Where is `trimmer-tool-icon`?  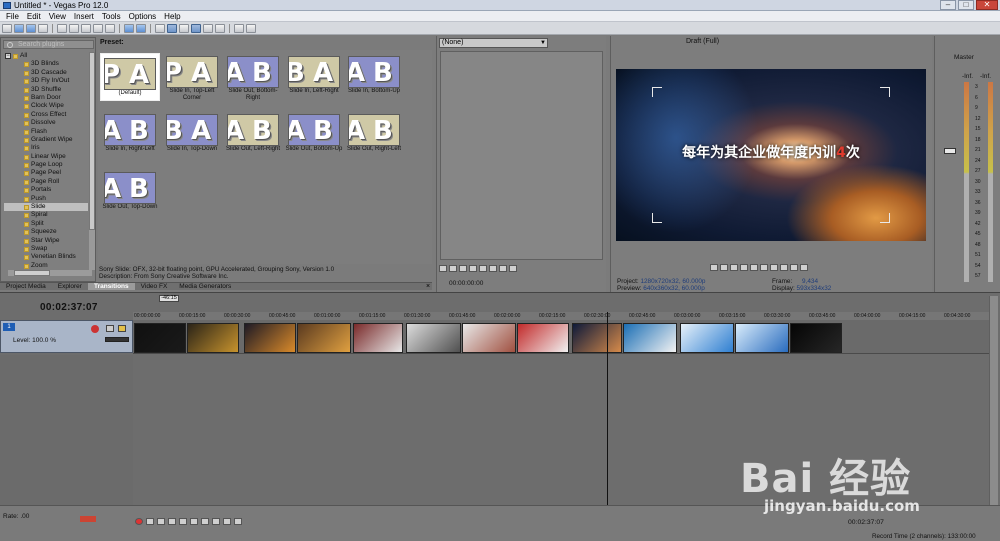
trimmer-tool-icon is located at coordinates (513, 268).